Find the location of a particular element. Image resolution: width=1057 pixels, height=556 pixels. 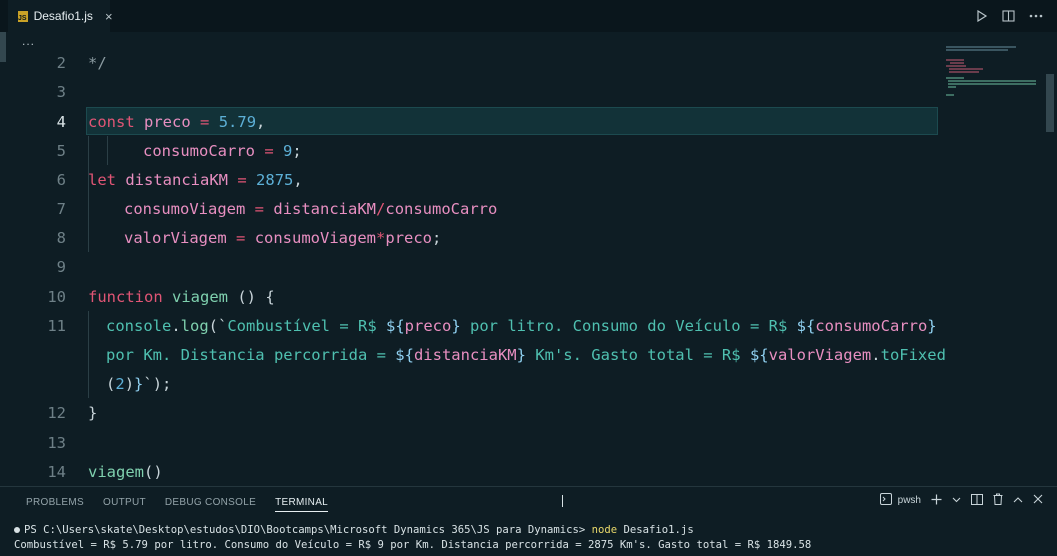

code-text: */ is located at coordinates (97, 62).